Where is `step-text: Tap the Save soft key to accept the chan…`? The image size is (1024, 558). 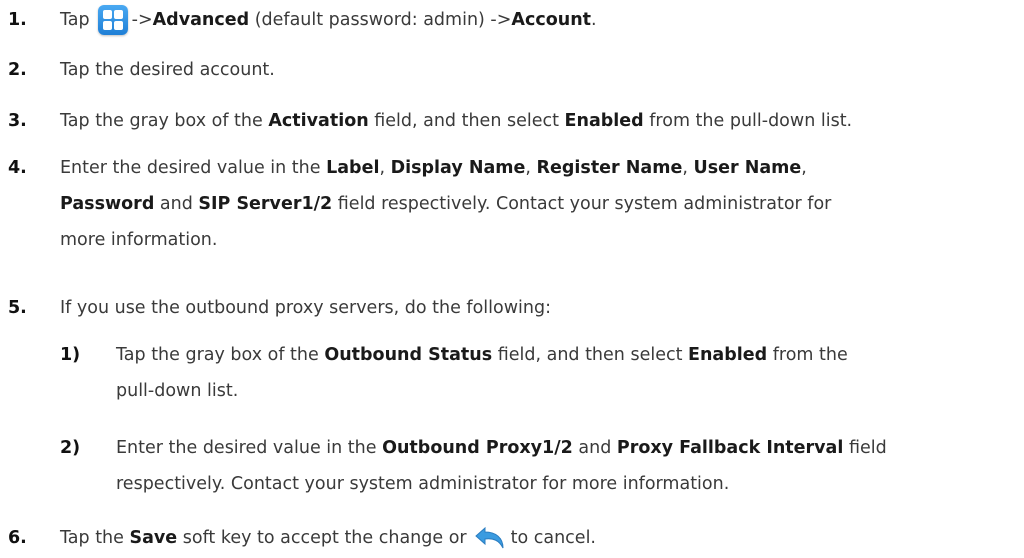
step-text: Tap the Save soft key to accept the chan… is located at coordinates (538, 538).